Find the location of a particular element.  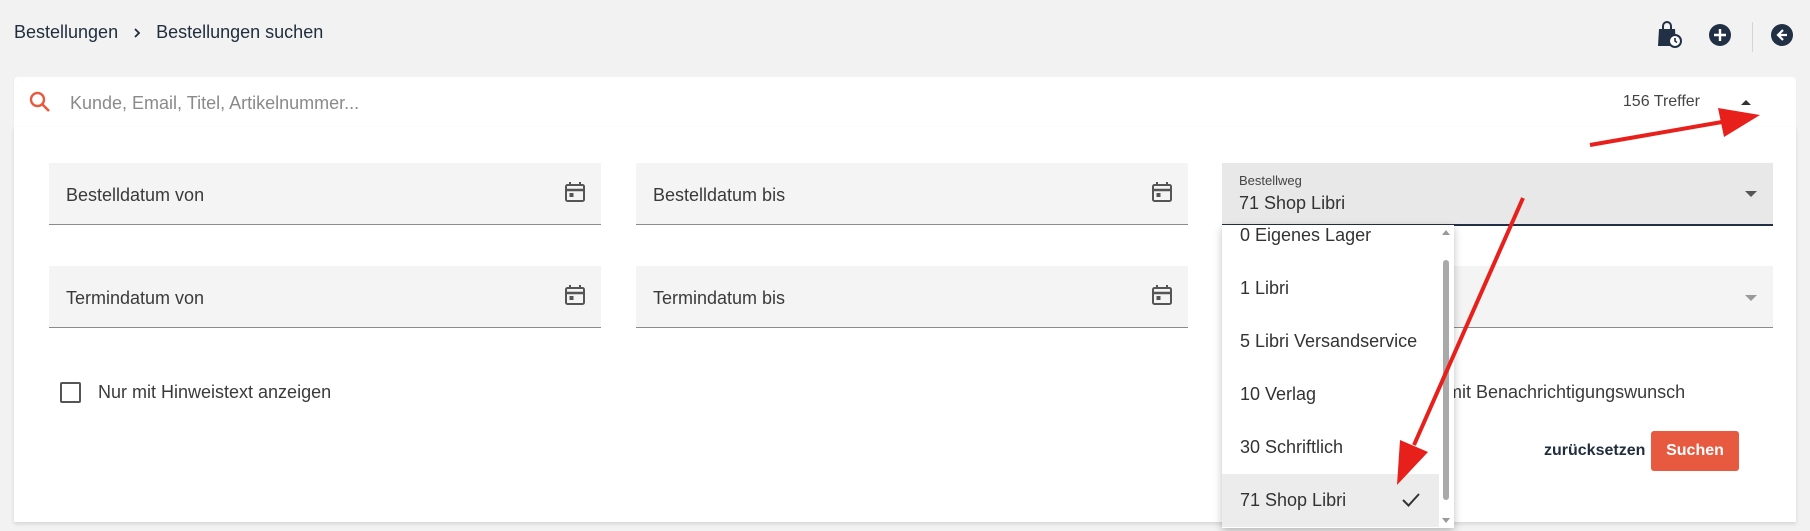

dropdown-option-selected: 71 Shop Libri is located at coordinates (1330, 500).